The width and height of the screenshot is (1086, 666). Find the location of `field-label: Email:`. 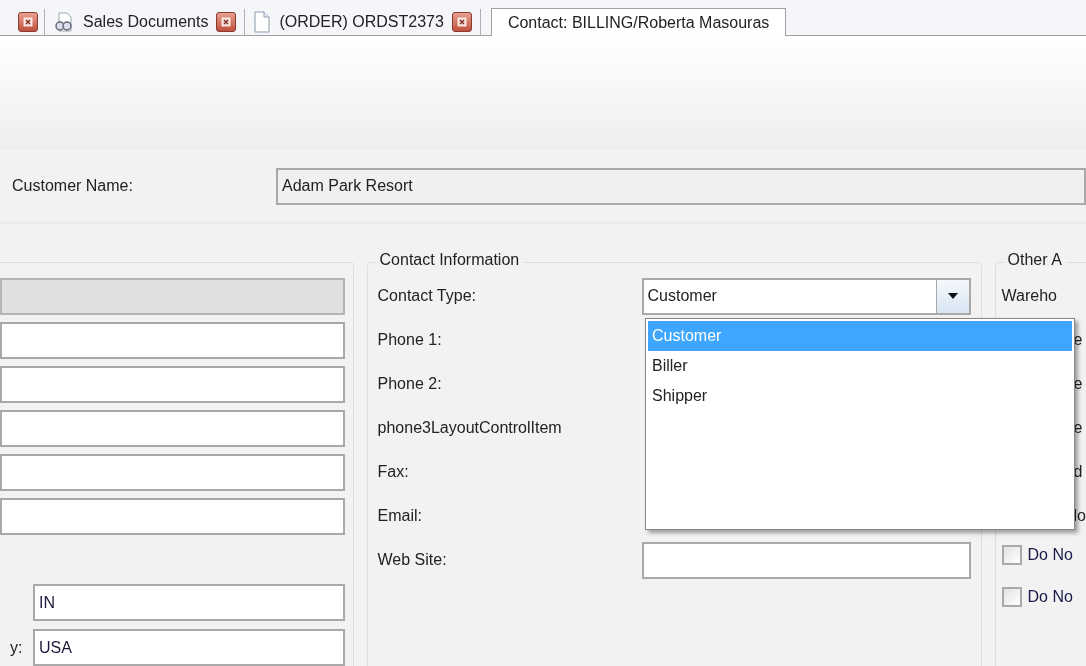

field-label: Email: is located at coordinates (400, 516).